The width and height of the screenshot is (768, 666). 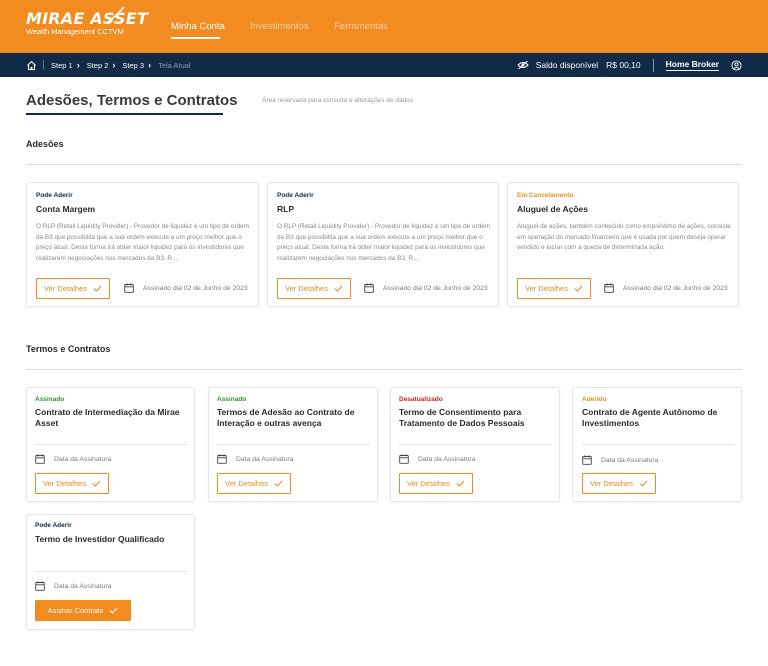 I want to click on logo: MIRAE ASSET Wealth Management CCTVM, so click(x=87, y=21).